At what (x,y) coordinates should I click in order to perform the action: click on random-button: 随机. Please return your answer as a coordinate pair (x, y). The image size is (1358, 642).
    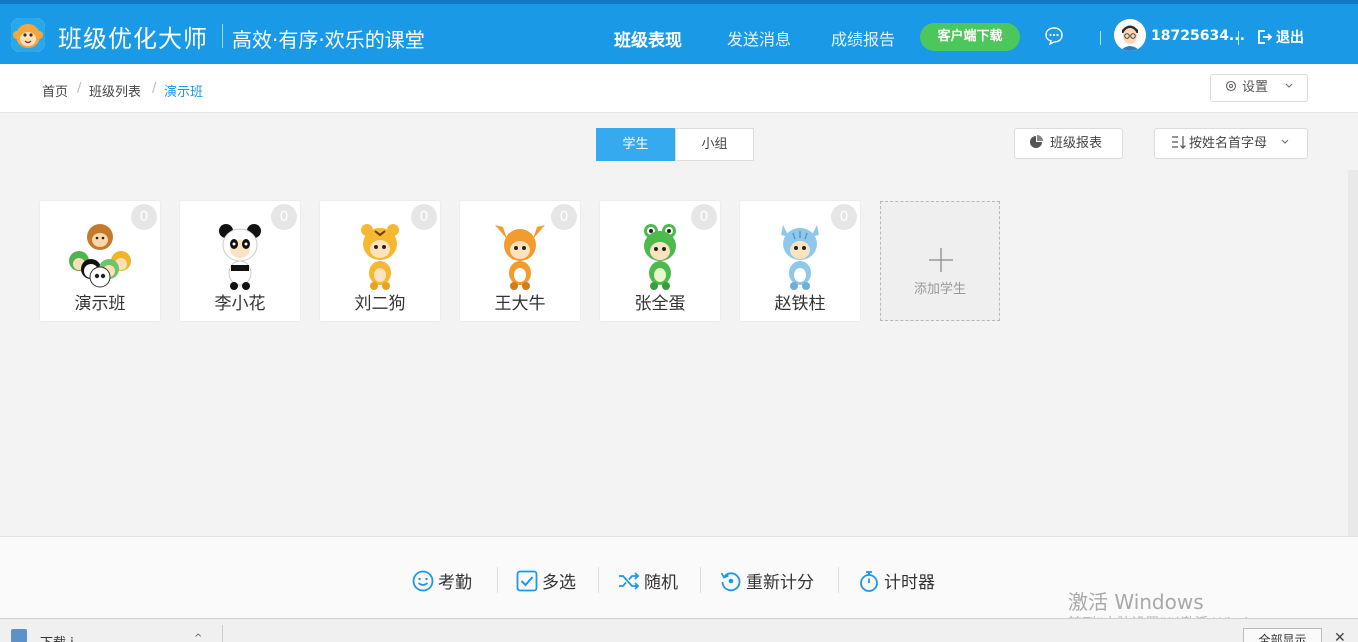
    Looking at the image, I should click on (648, 580).